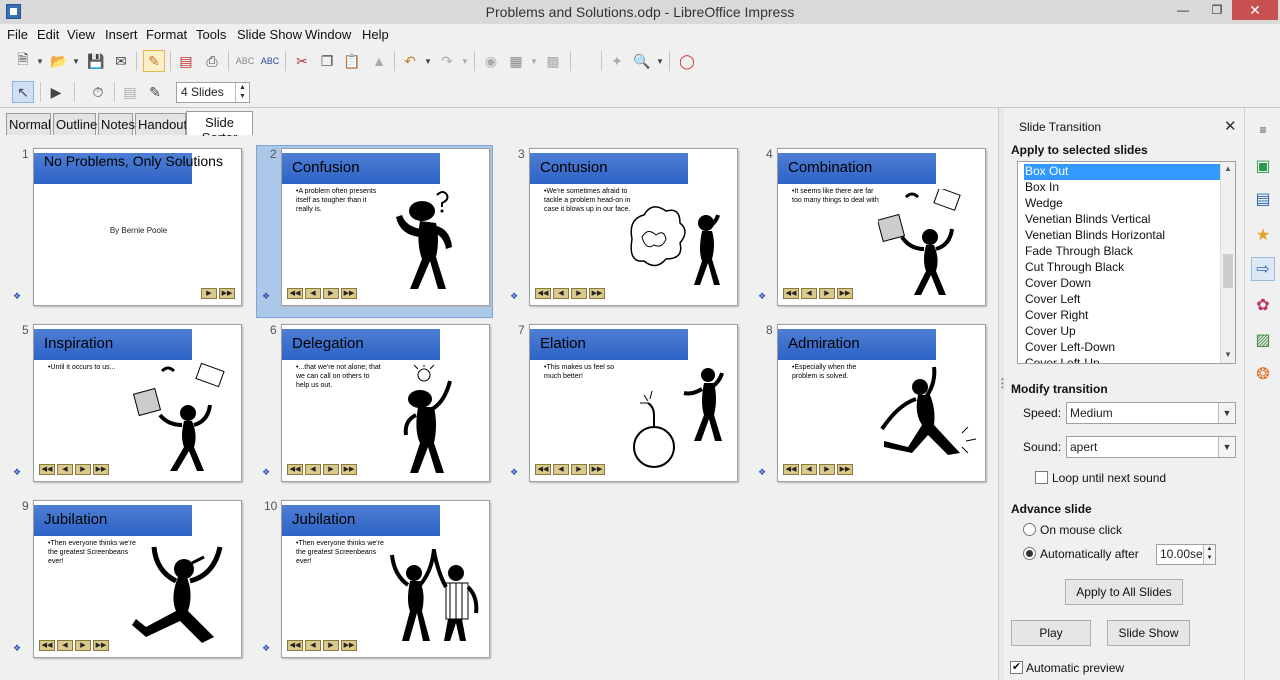  What do you see at coordinates (491, 61) in the screenshot?
I see `chart-icon: ◉` at bounding box center [491, 61].